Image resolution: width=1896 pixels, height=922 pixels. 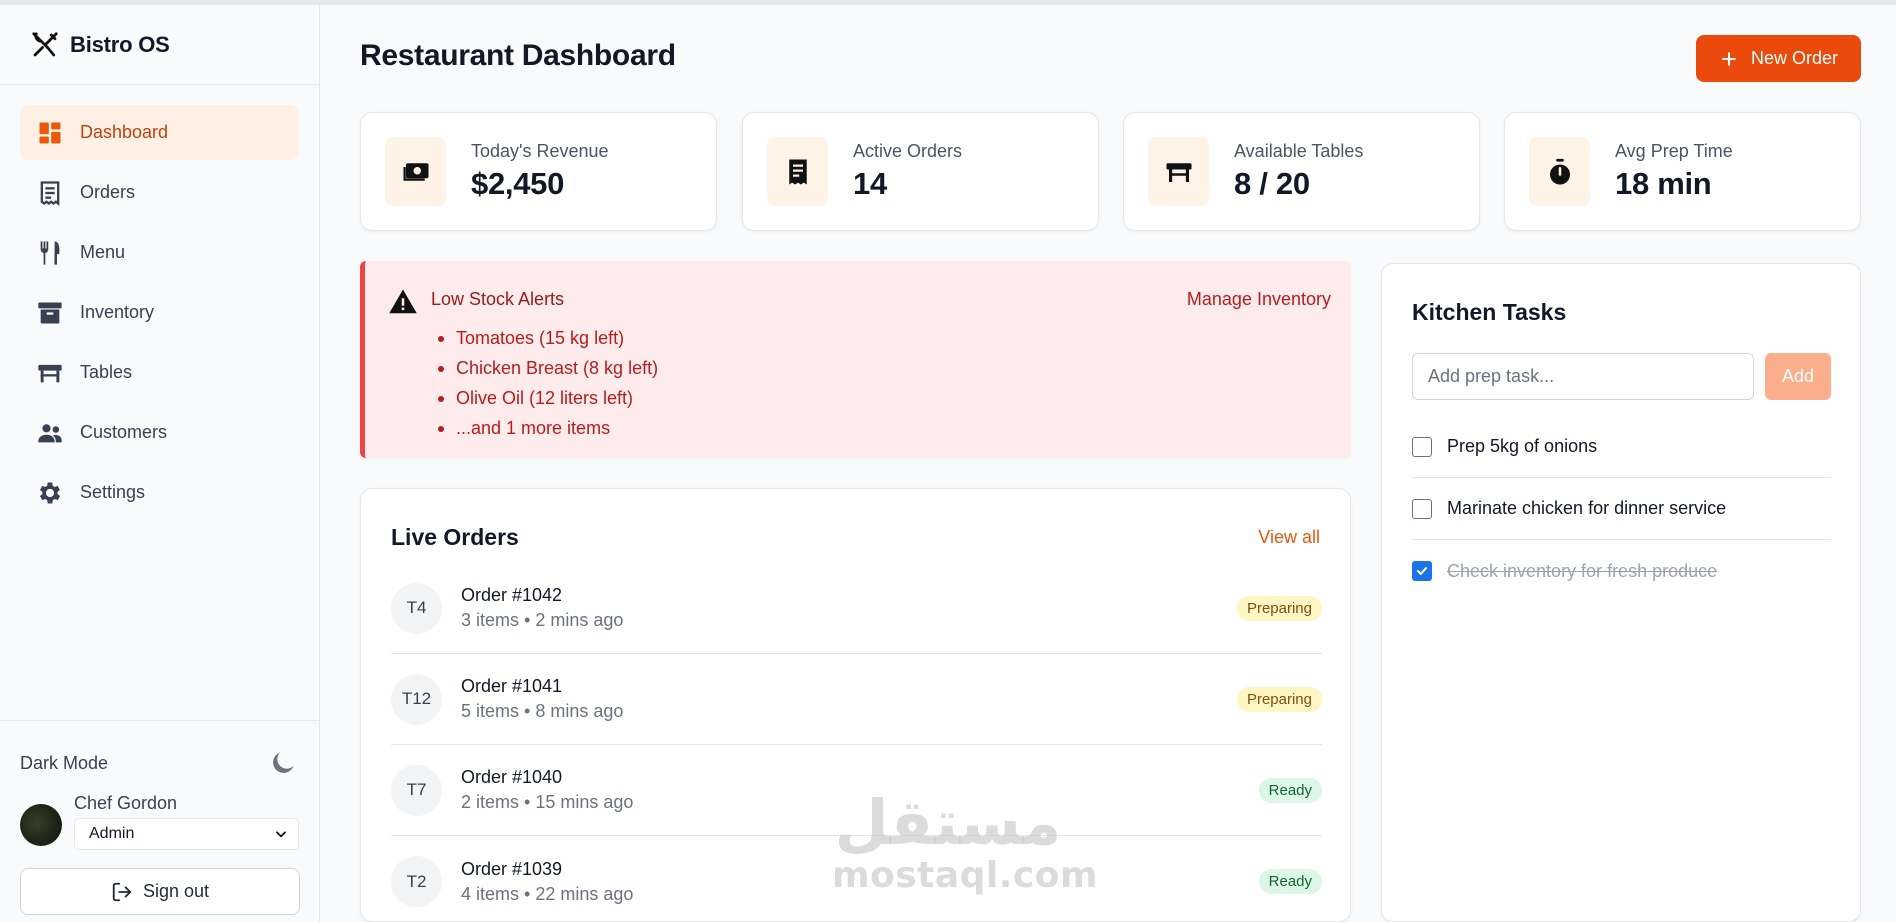 What do you see at coordinates (1259, 299) in the screenshot?
I see `manage-inventory-link: Manage Inventory` at bounding box center [1259, 299].